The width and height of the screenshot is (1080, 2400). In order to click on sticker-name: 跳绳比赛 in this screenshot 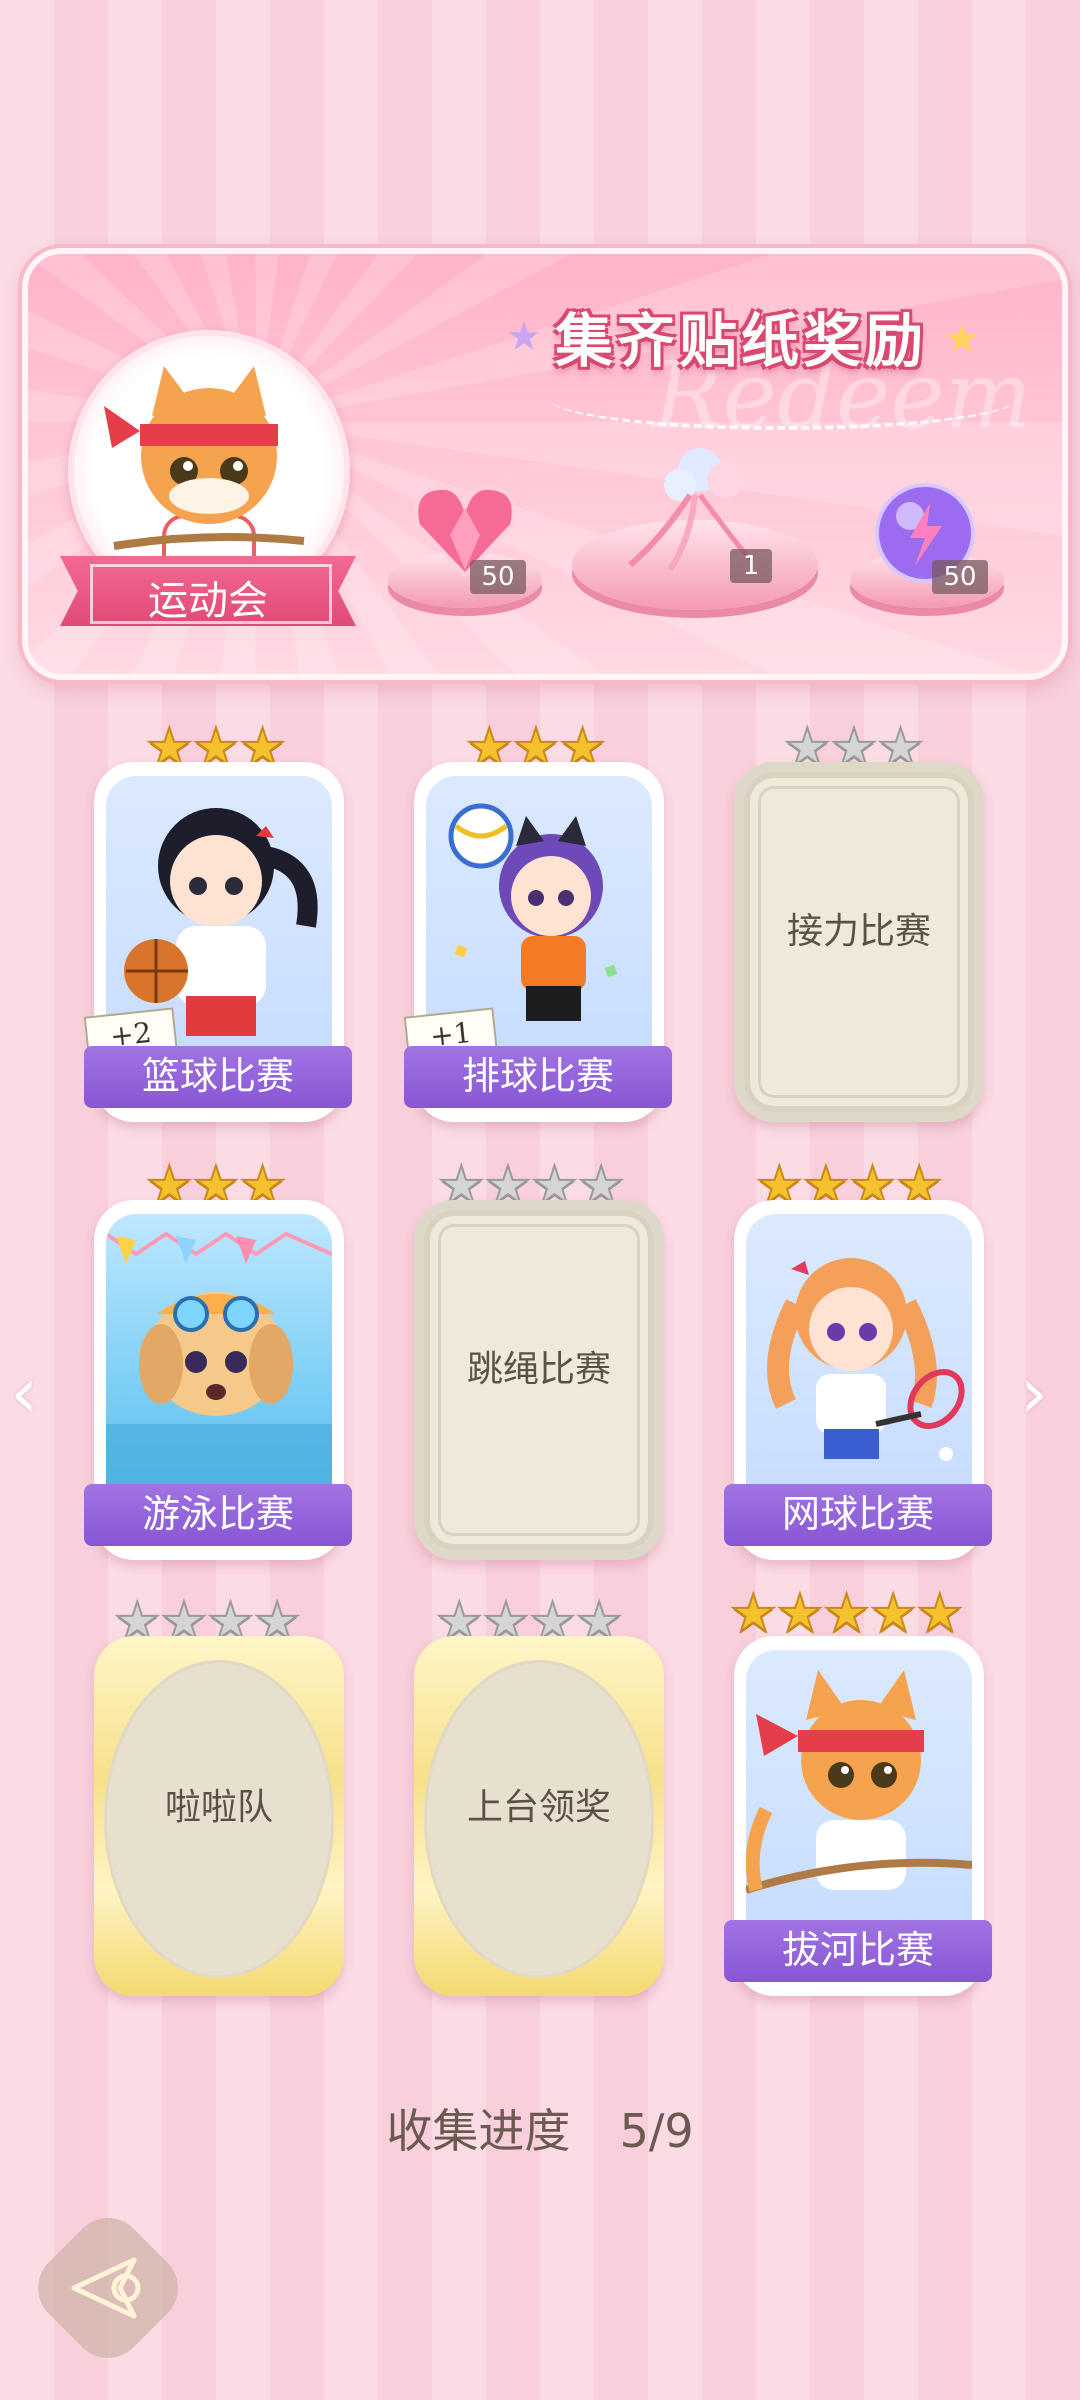, I will do `click(539, 1369)`.